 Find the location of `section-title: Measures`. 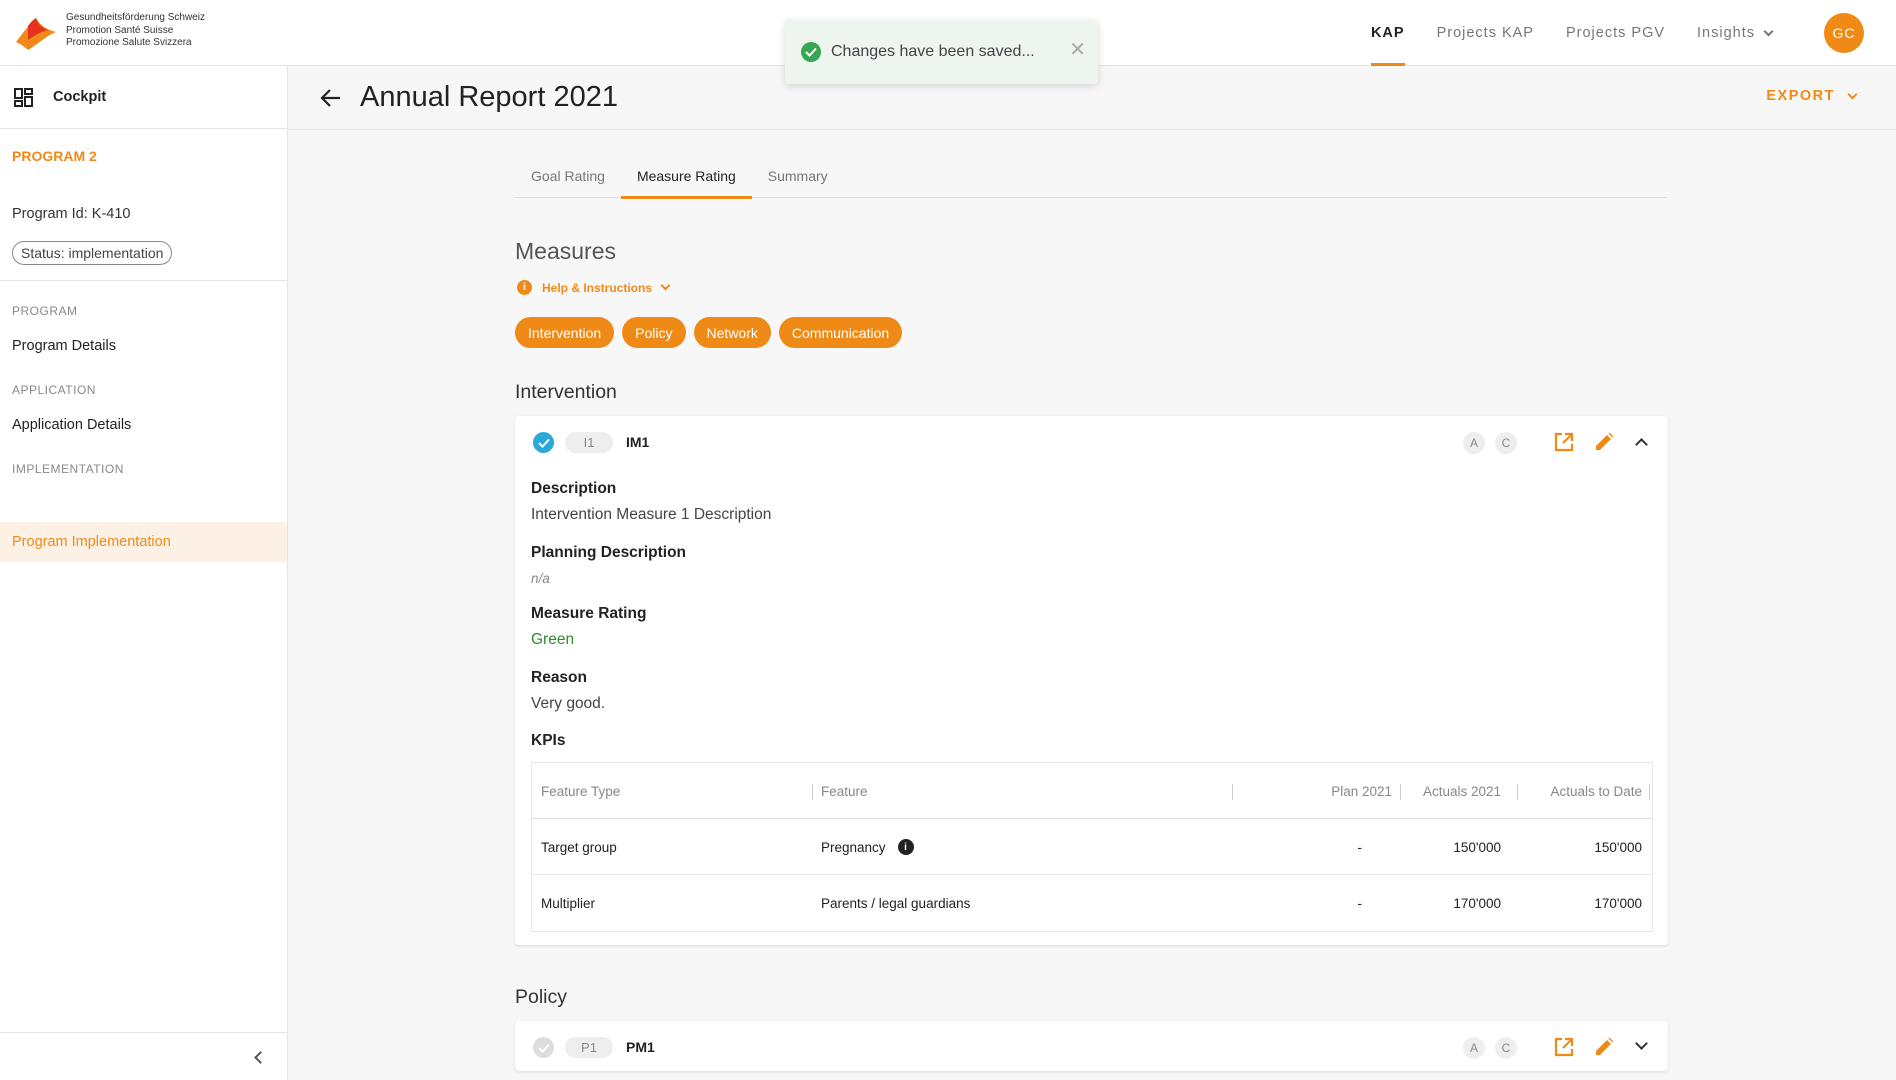

section-title: Measures is located at coordinates (565, 251).